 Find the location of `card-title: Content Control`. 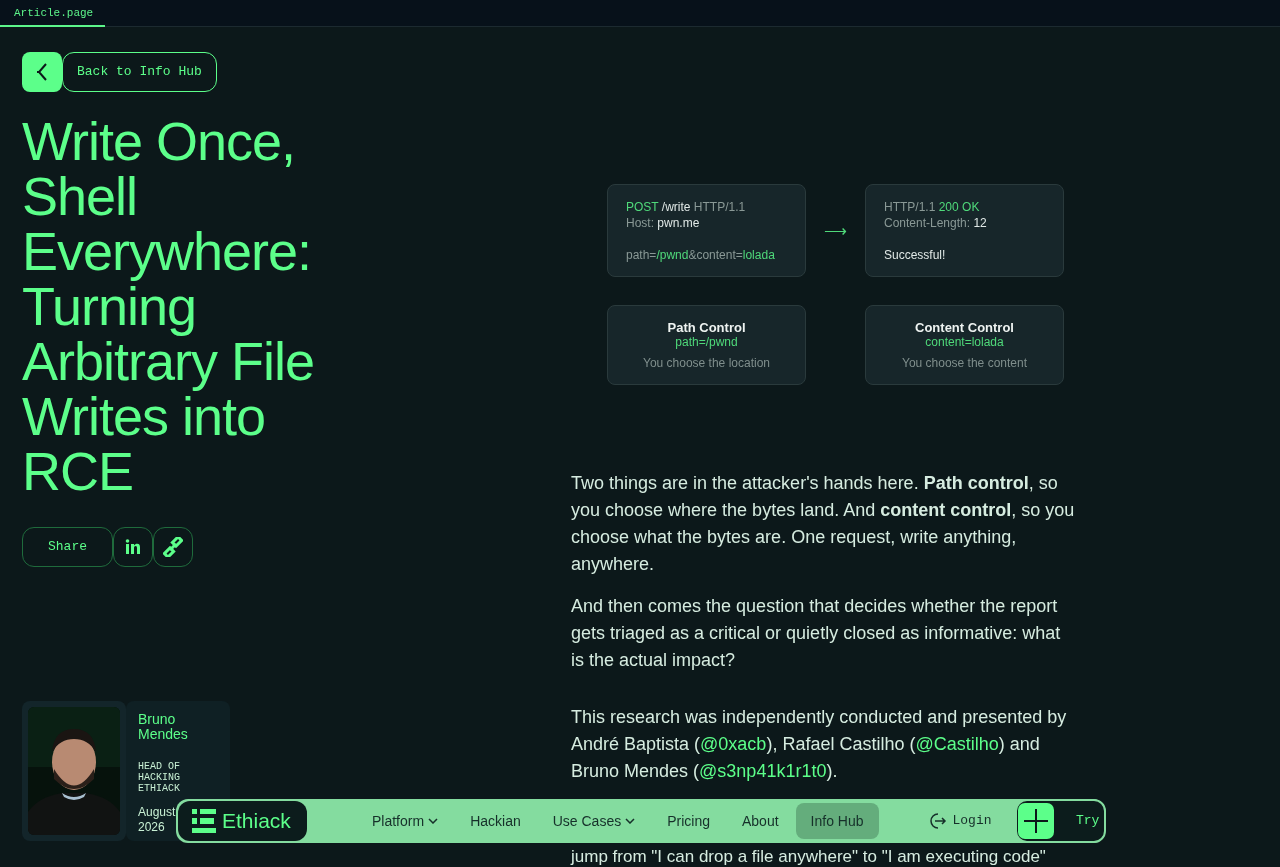

card-title: Content Control is located at coordinates (964, 327).